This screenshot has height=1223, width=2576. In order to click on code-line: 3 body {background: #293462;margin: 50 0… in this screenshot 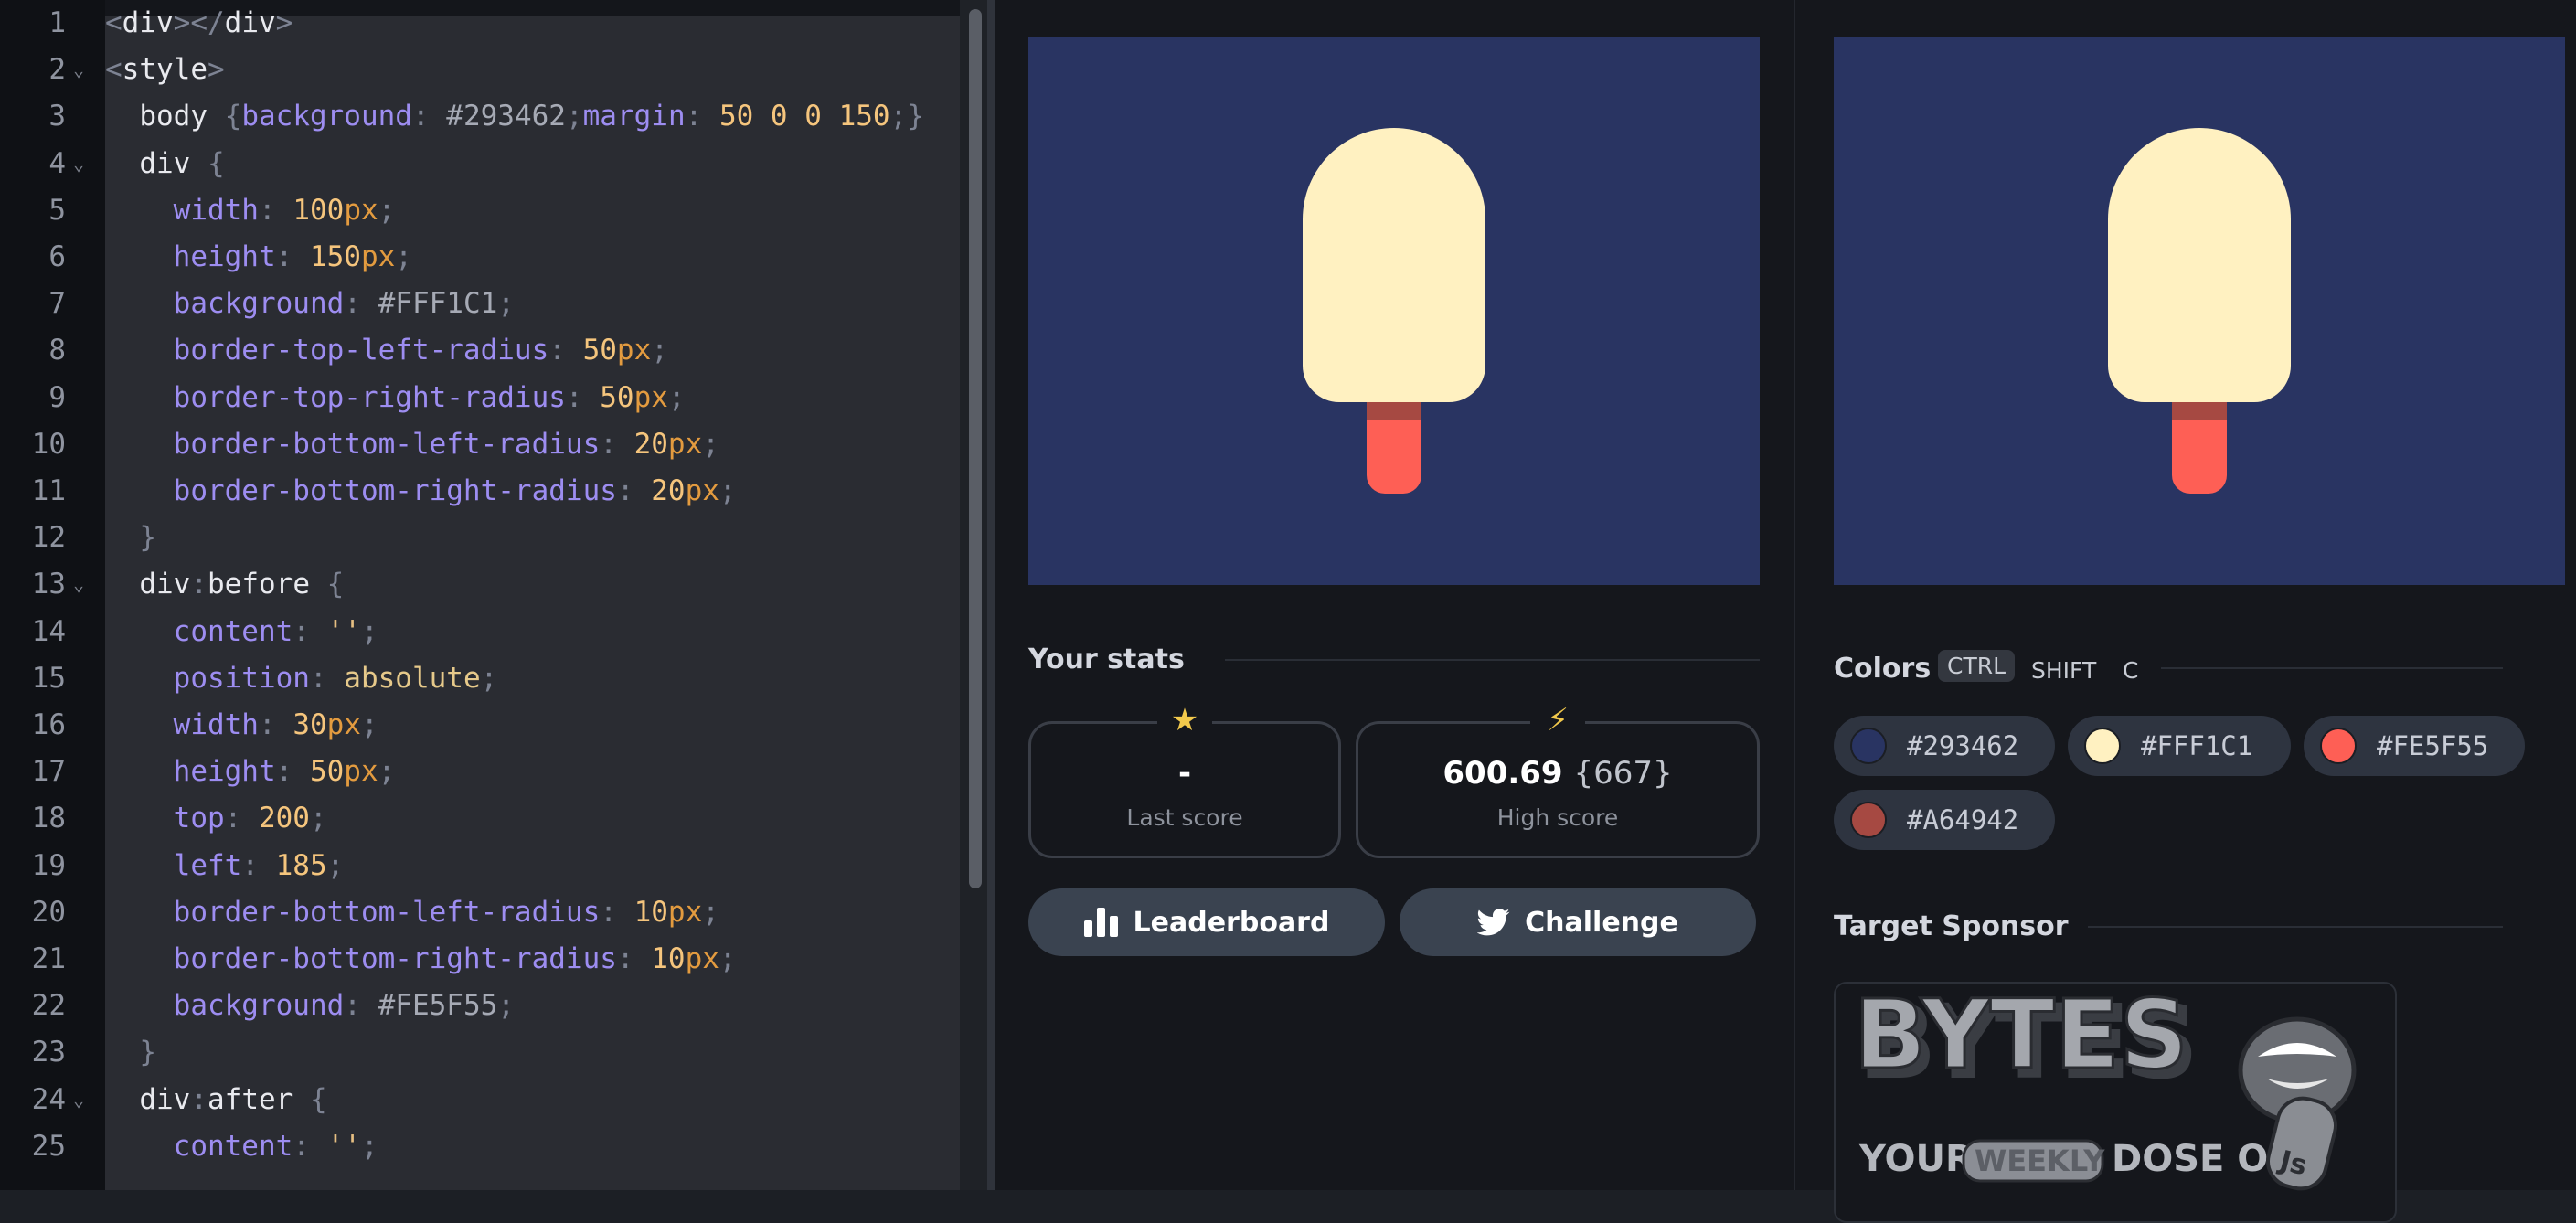, I will do `click(480, 117)`.